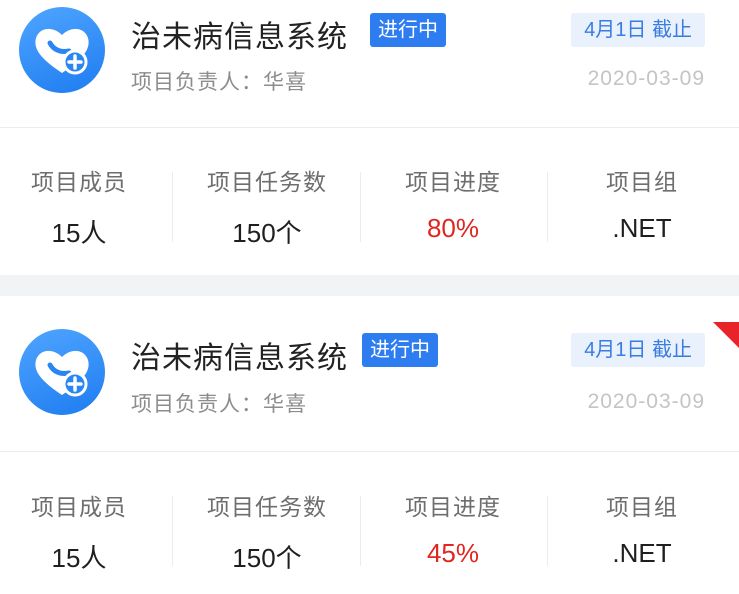  I want to click on stat-progress: 项目进度 45%, so click(453, 510).